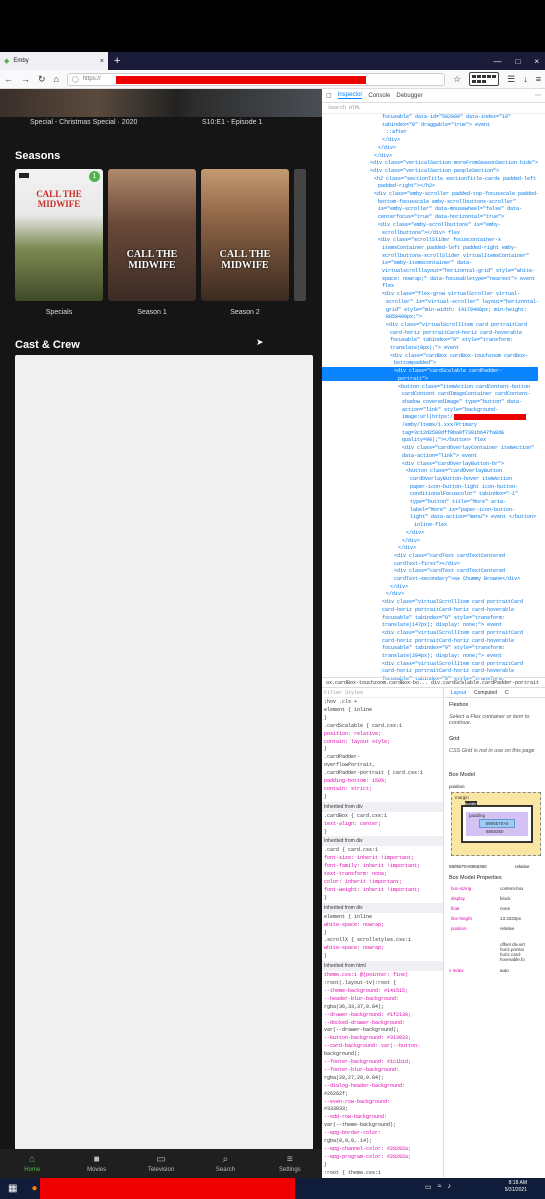  What do you see at coordinates (360, 983) in the screenshot?
I see `rule-line: :root(.layout-tv):root {` at bounding box center [360, 983].